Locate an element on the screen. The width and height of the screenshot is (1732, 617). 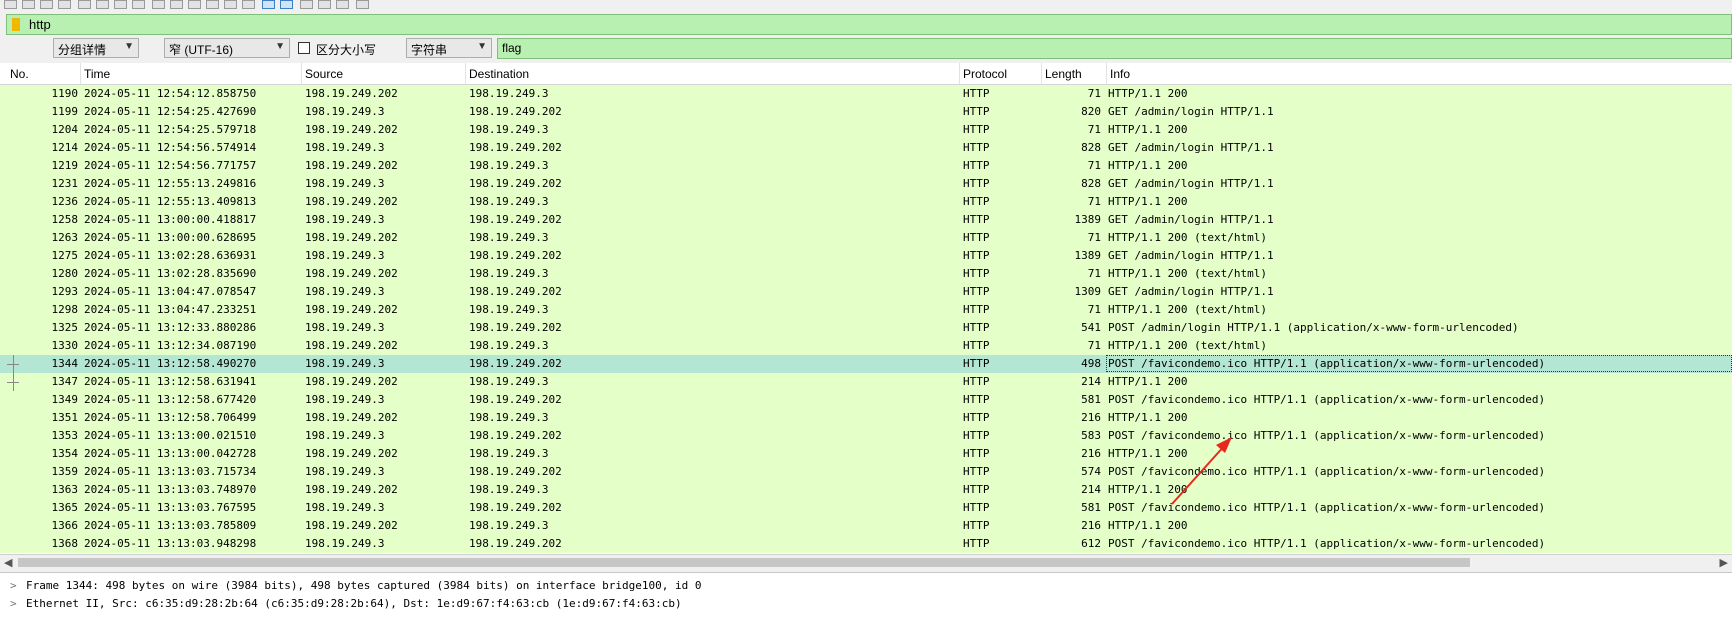
search-in-select: 分组详情 ▼ is located at coordinates (96, 48).